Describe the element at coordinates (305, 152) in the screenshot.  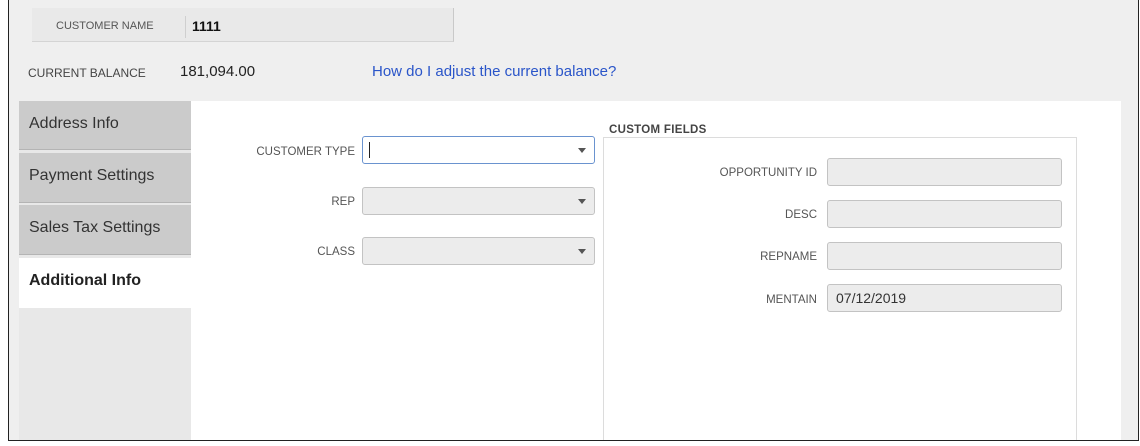
I see `customer-type-label: CUSTOMER TYPE` at that location.